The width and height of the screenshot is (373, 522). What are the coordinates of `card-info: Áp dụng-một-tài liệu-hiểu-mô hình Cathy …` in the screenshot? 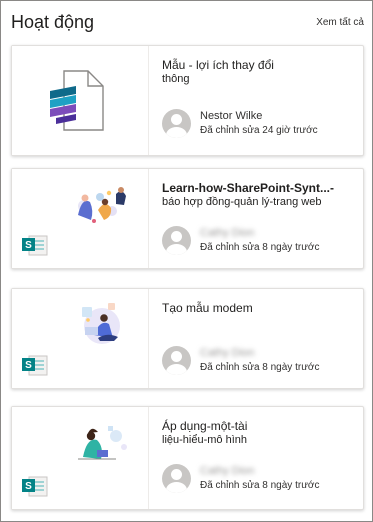 It's located at (258, 458).